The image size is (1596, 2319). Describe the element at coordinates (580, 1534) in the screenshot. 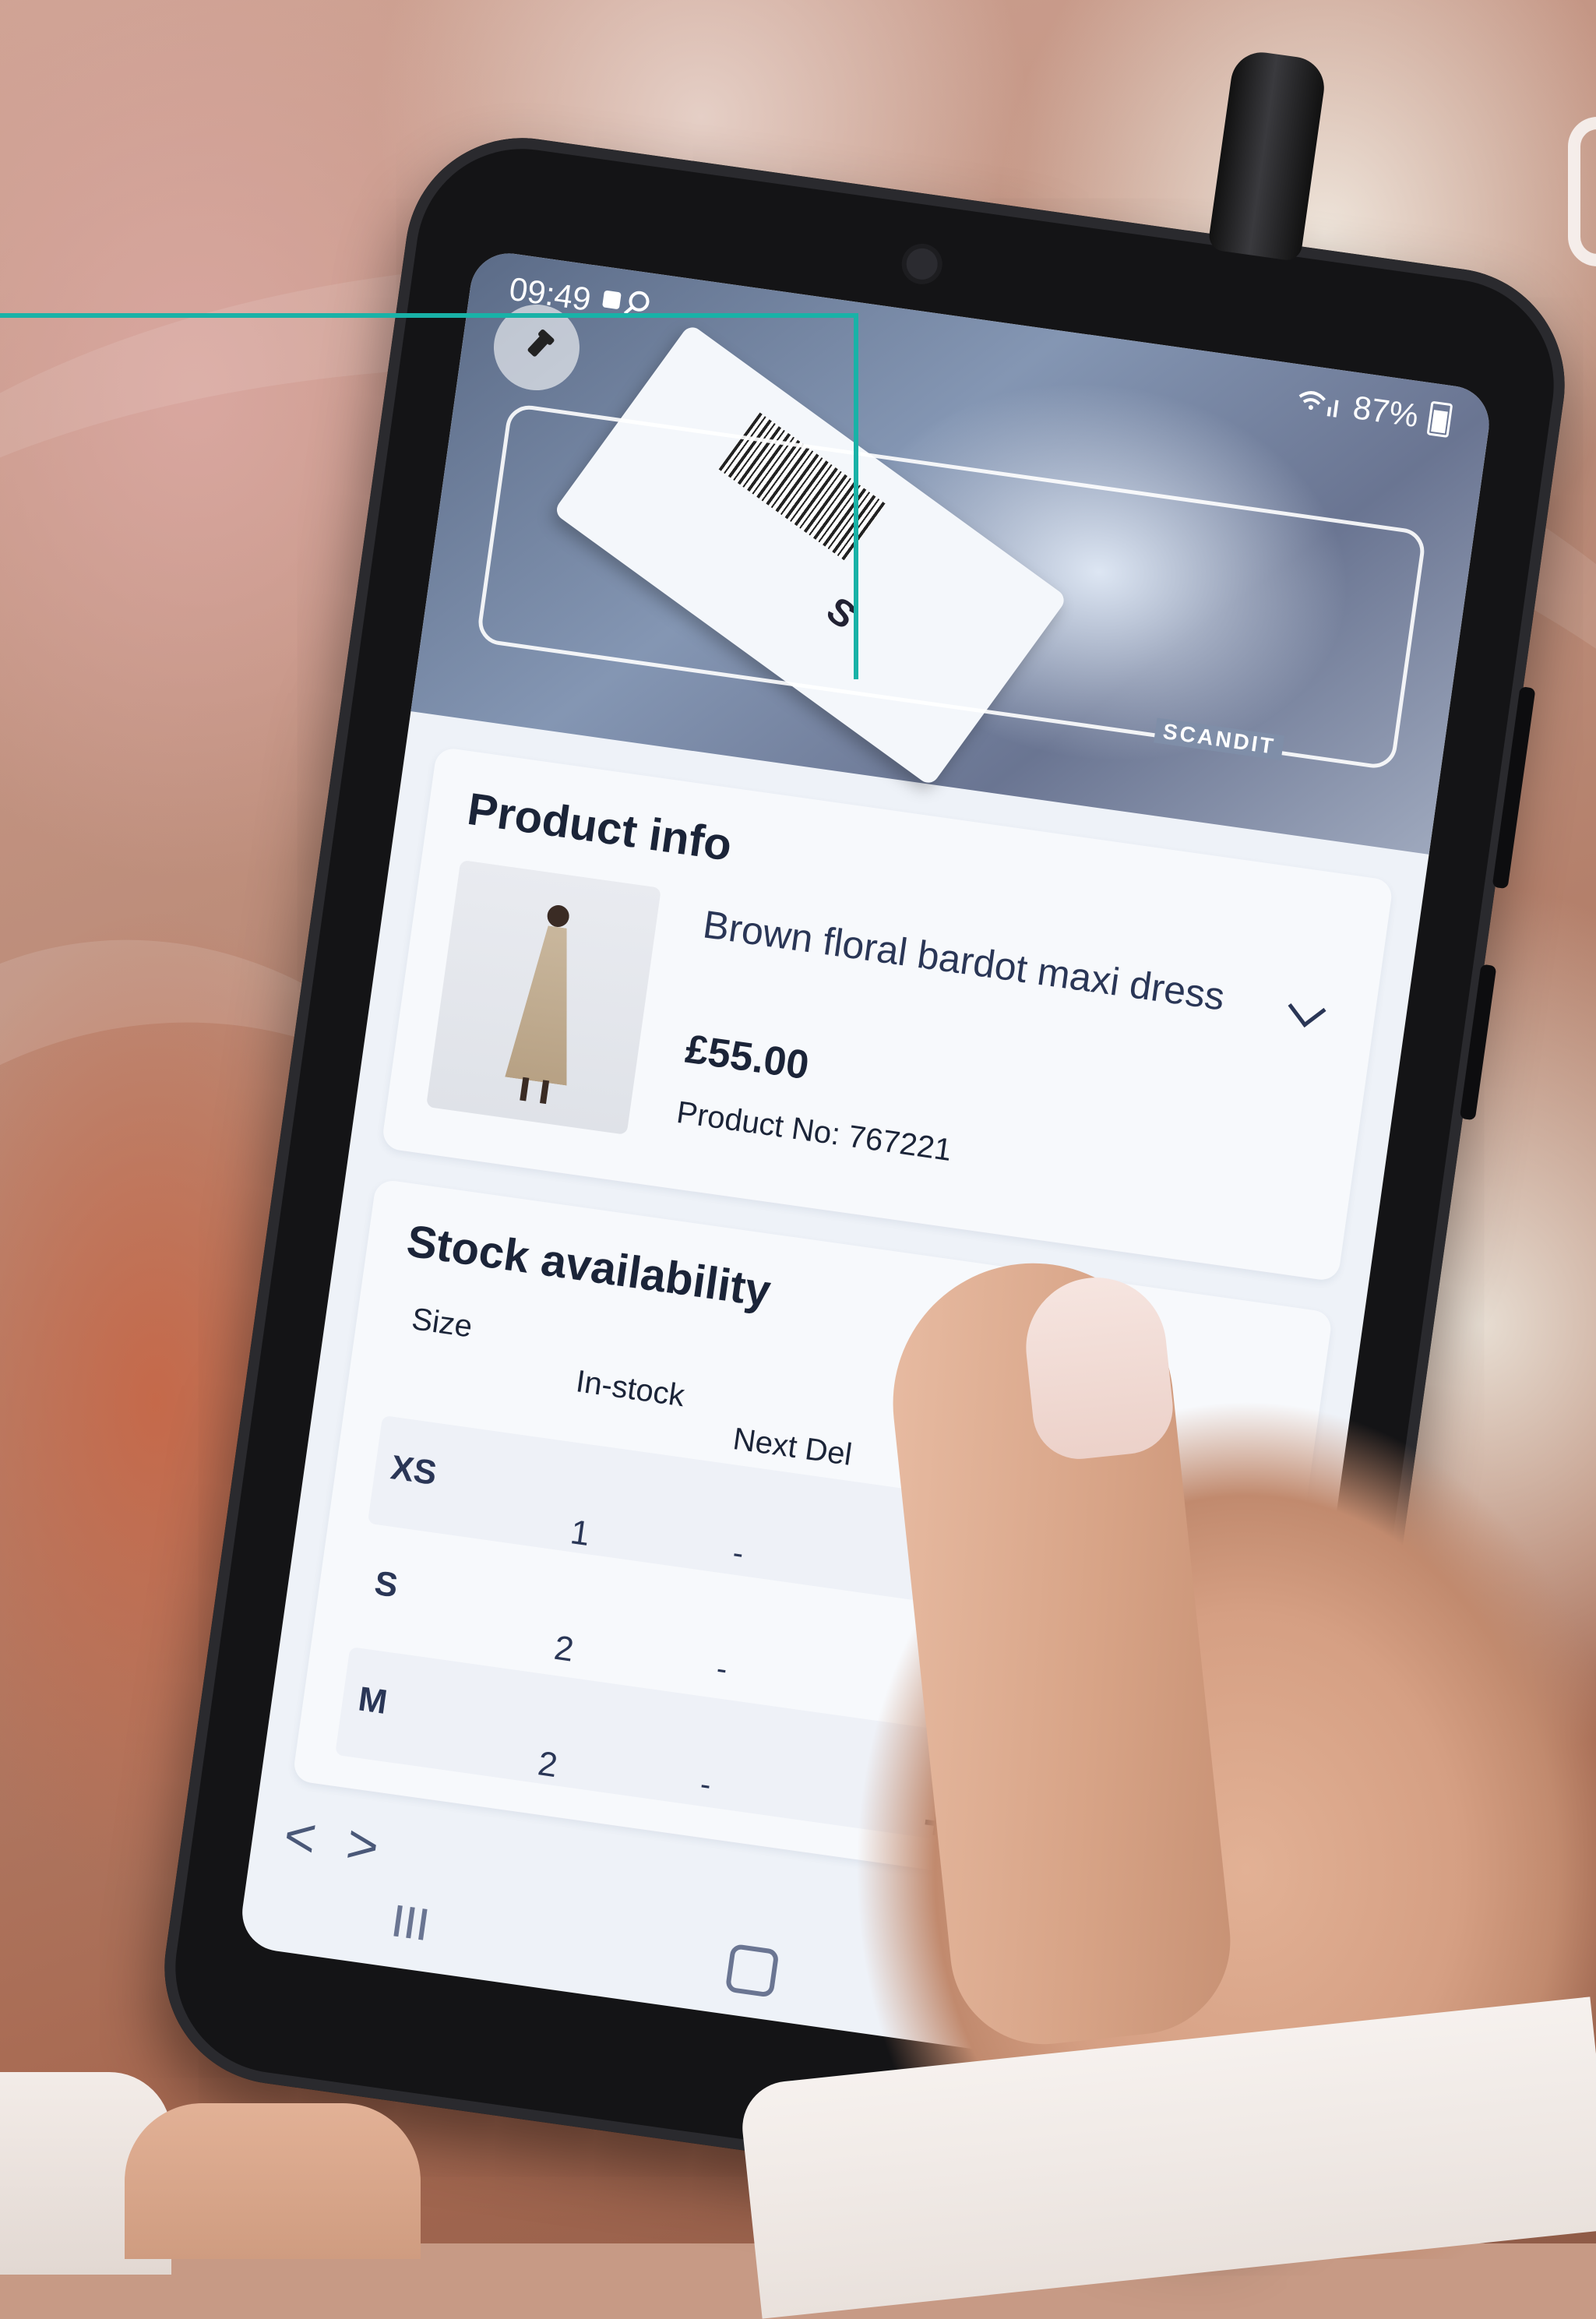

I see `row-in-stock: 1` at that location.